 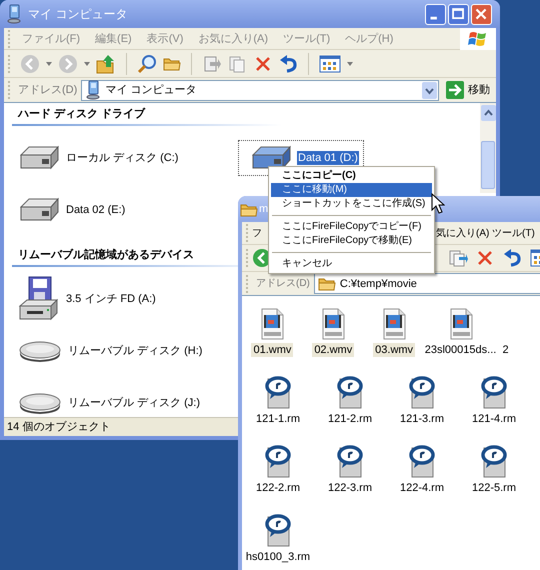 What do you see at coordinates (333, 350) in the screenshot?
I see `file-name: 02.wmv` at bounding box center [333, 350].